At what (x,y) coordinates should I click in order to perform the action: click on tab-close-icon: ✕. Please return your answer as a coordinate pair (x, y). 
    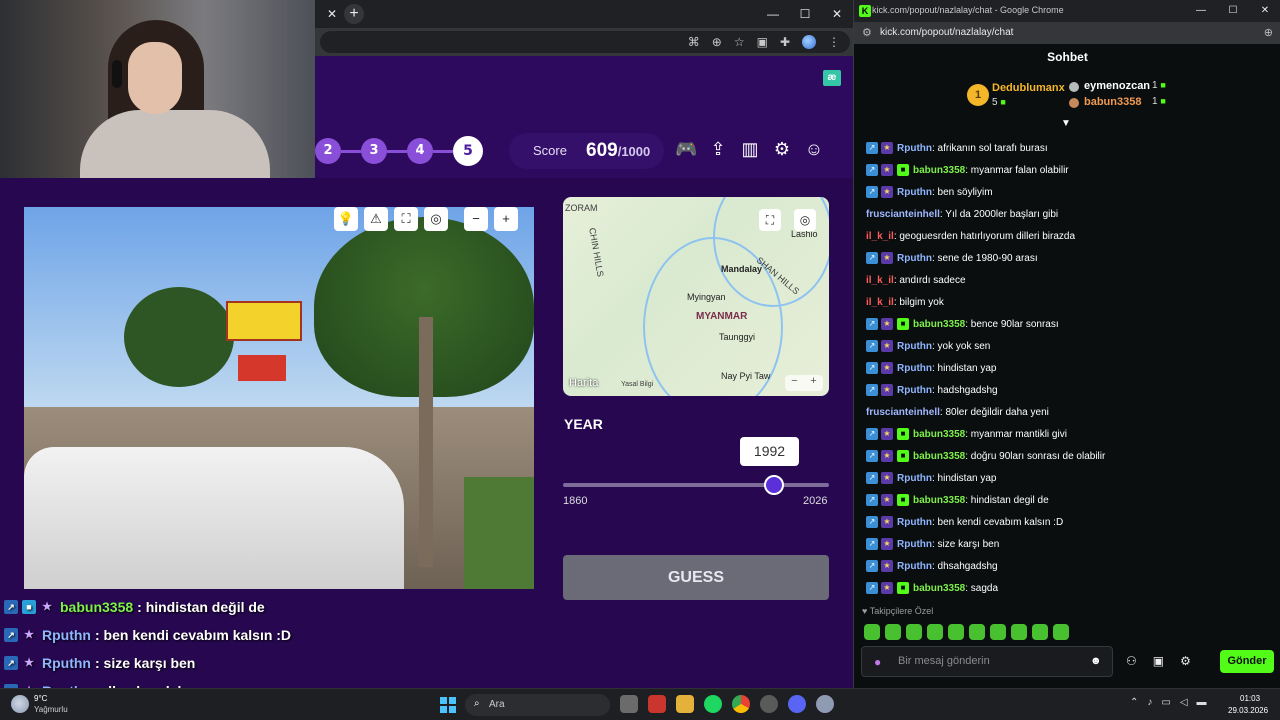
    Looking at the image, I should click on (332, 14).